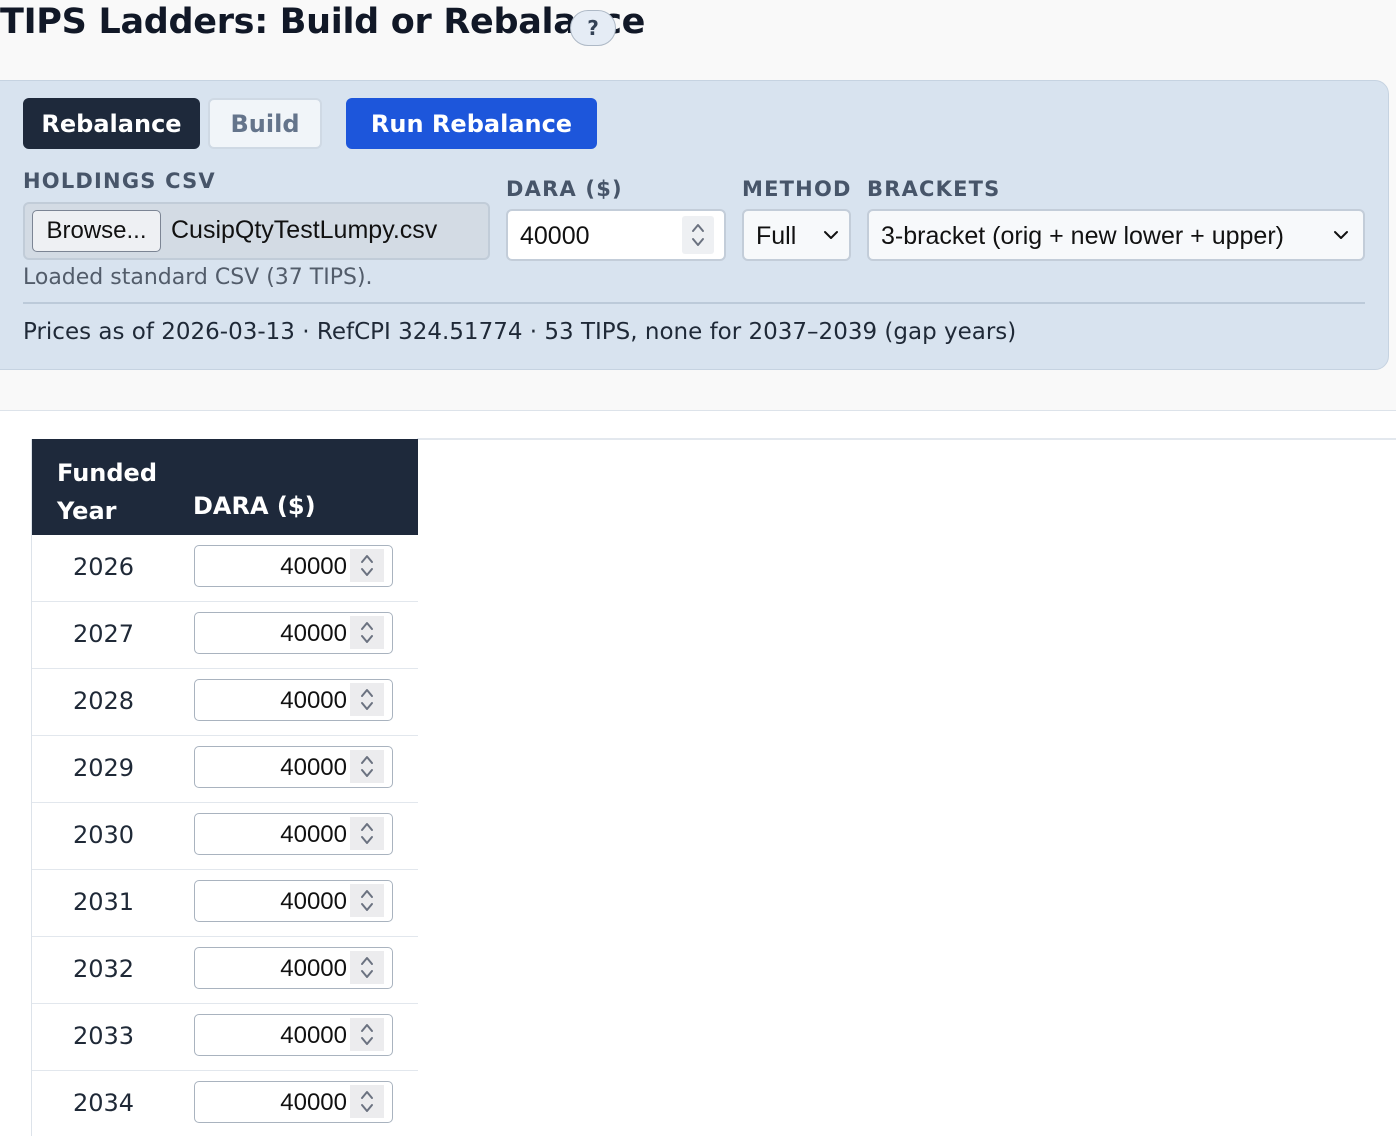 The height and width of the screenshot is (1136, 1396). I want to click on table-row: 2033 40000, so click(225, 1037).